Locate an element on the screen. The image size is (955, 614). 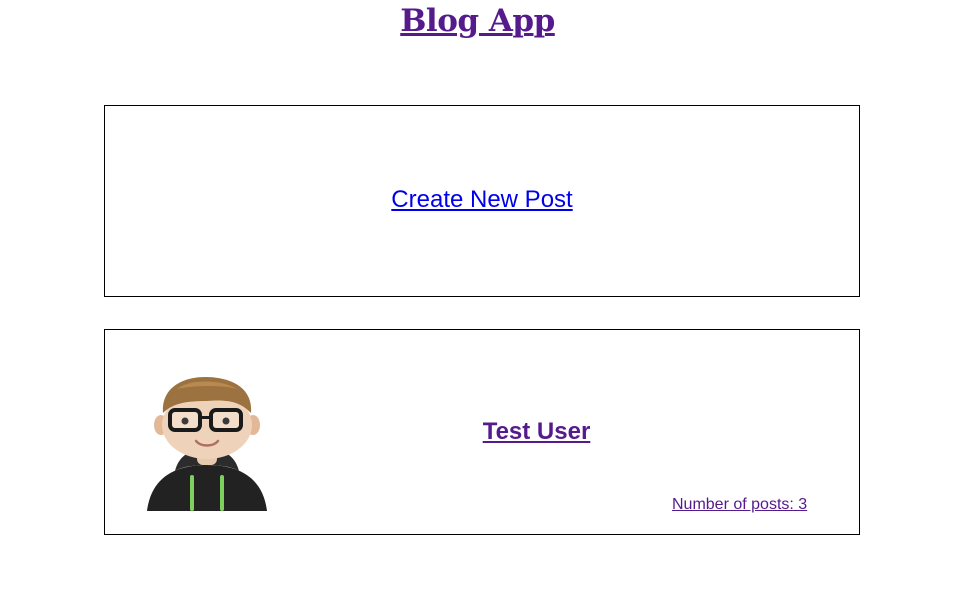
app-title-link: Blog App is located at coordinates (477, 21).